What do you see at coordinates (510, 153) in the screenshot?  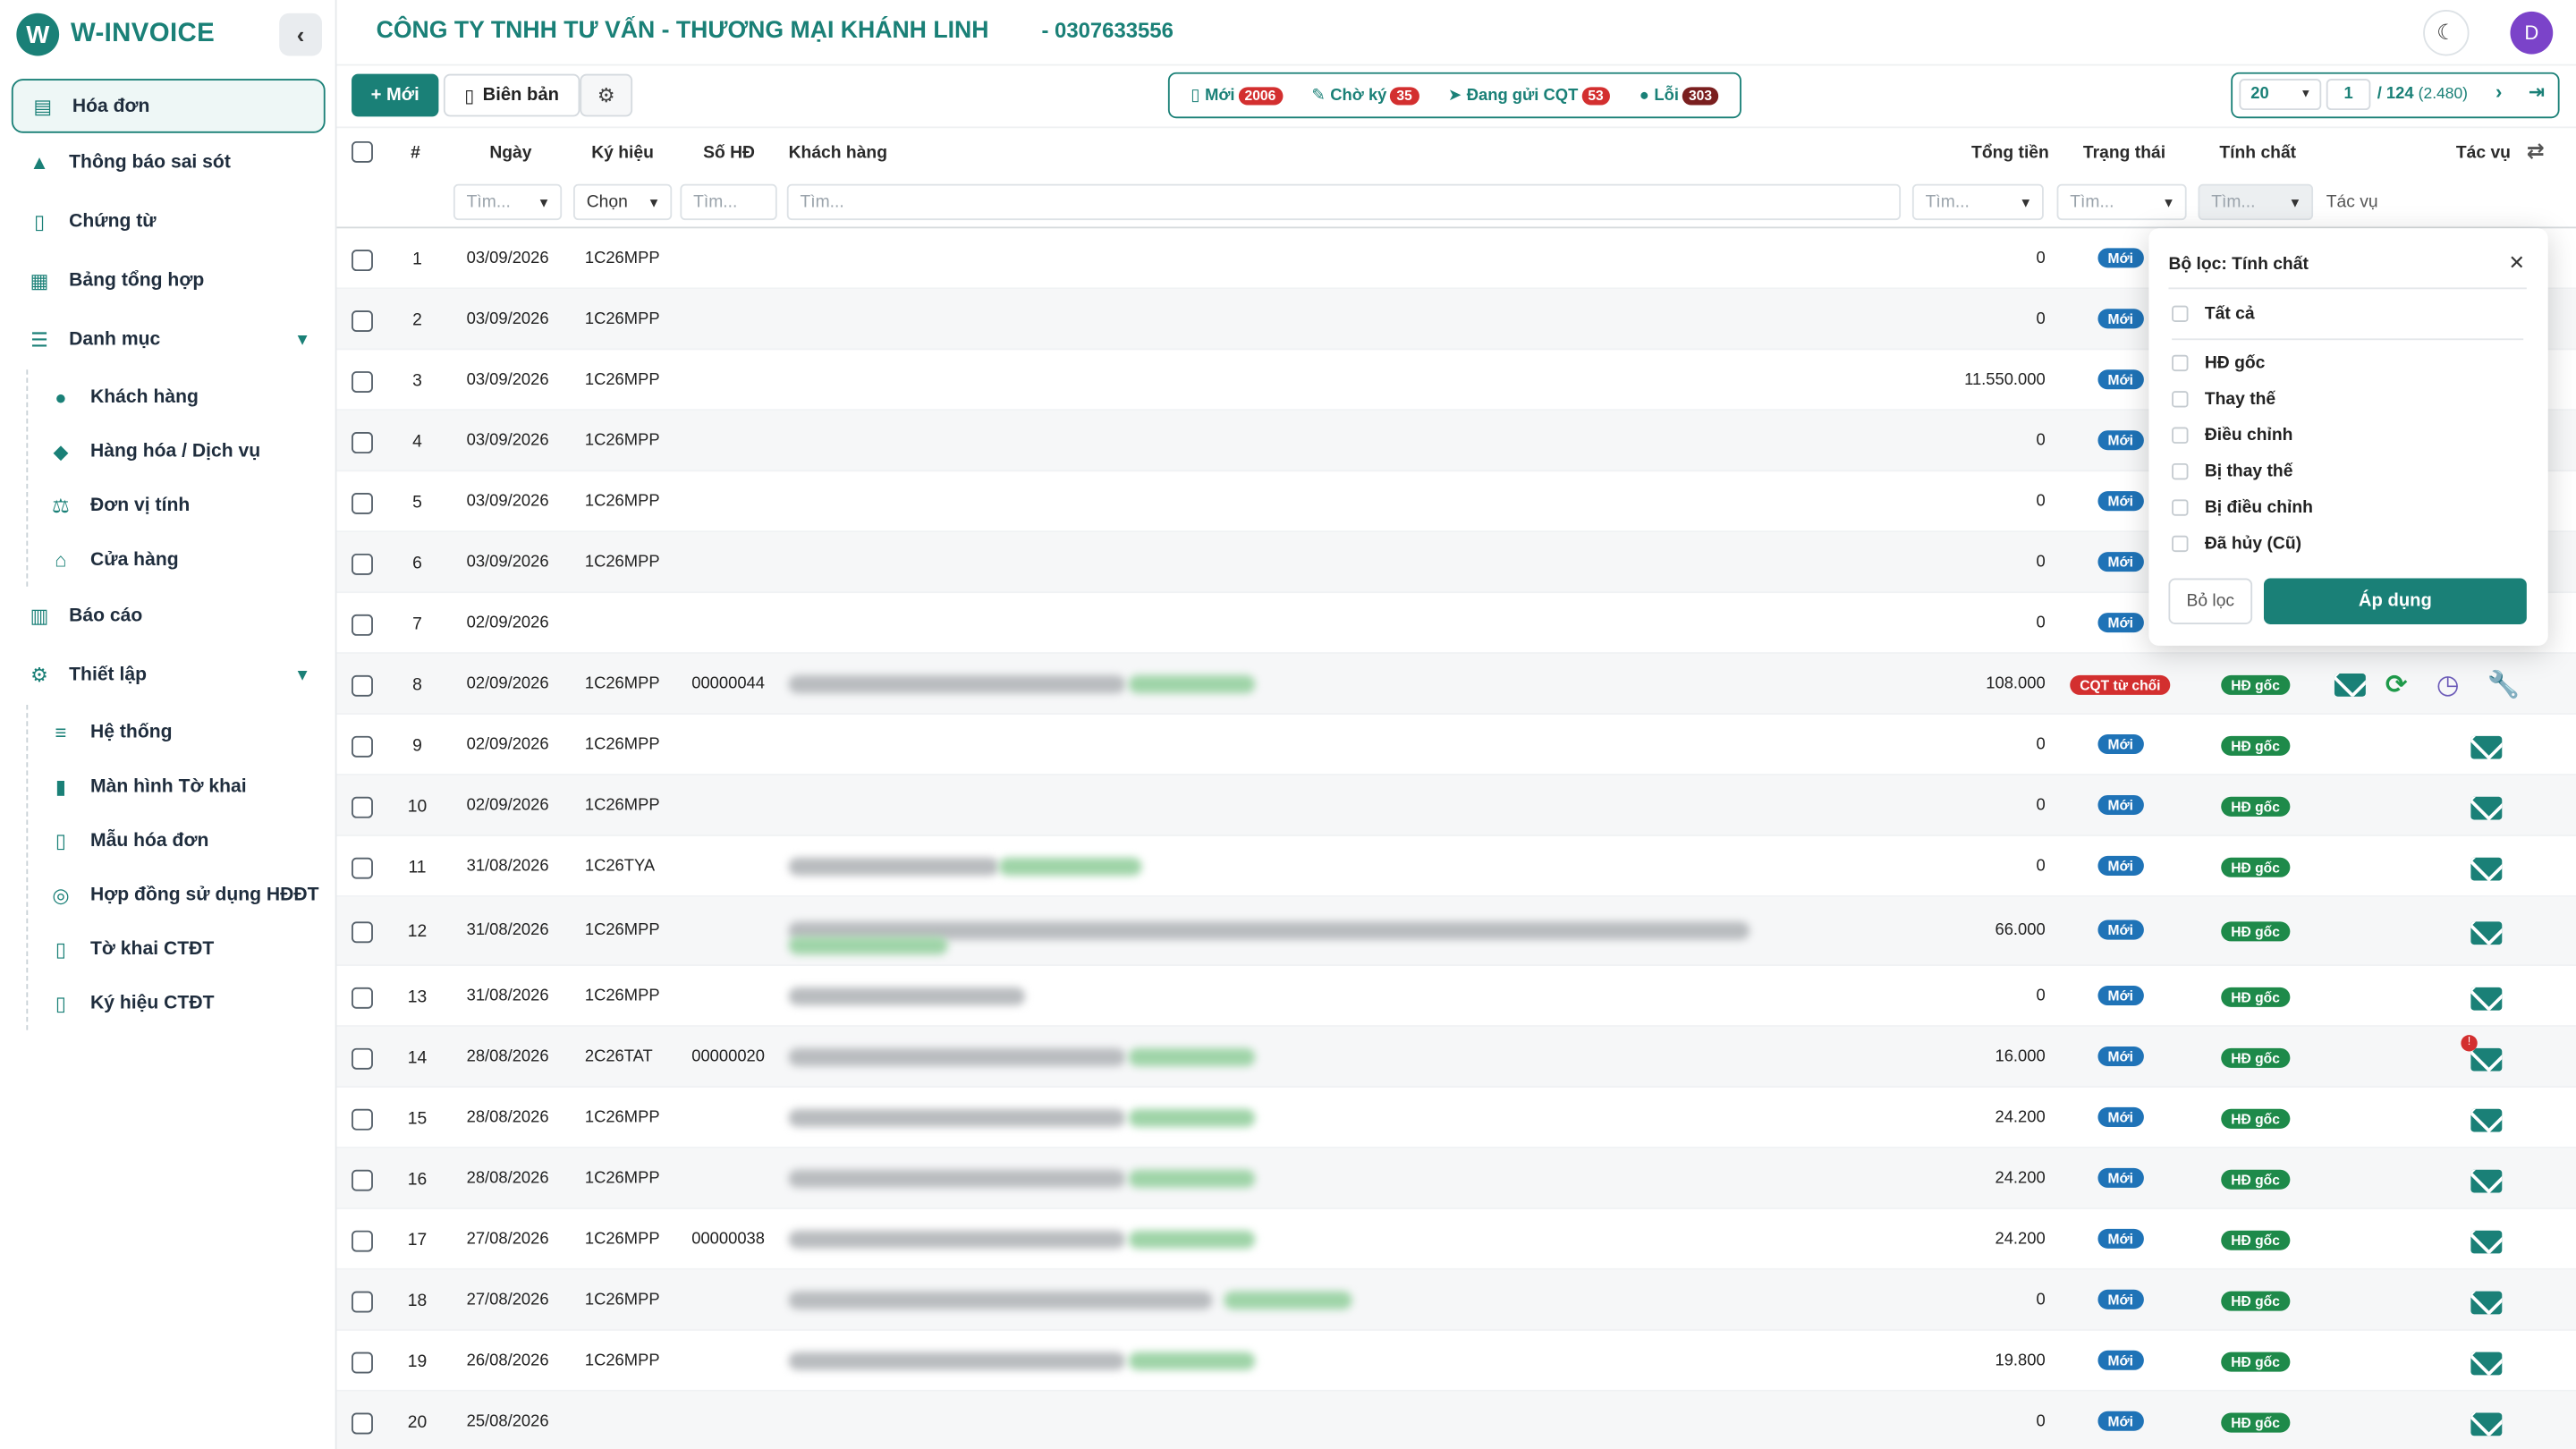 I see `col-date: Ngày` at bounding box center [510, 153].